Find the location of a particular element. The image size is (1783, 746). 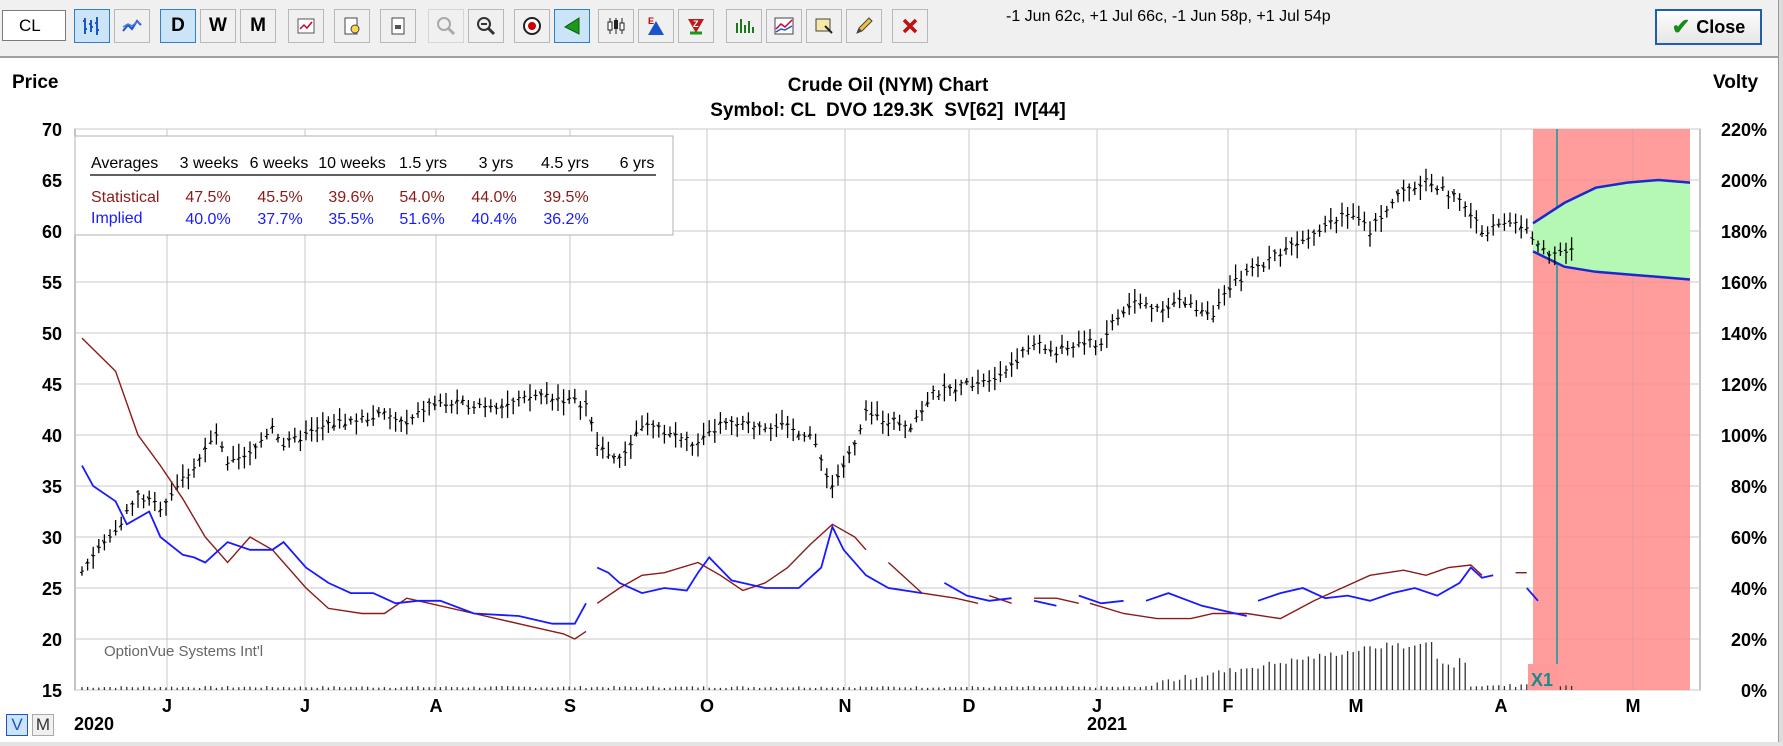

chart-subtitle: Symbol: CL DVO 129.3K SV[62] IV[44] is located at coordinates (887, 110).